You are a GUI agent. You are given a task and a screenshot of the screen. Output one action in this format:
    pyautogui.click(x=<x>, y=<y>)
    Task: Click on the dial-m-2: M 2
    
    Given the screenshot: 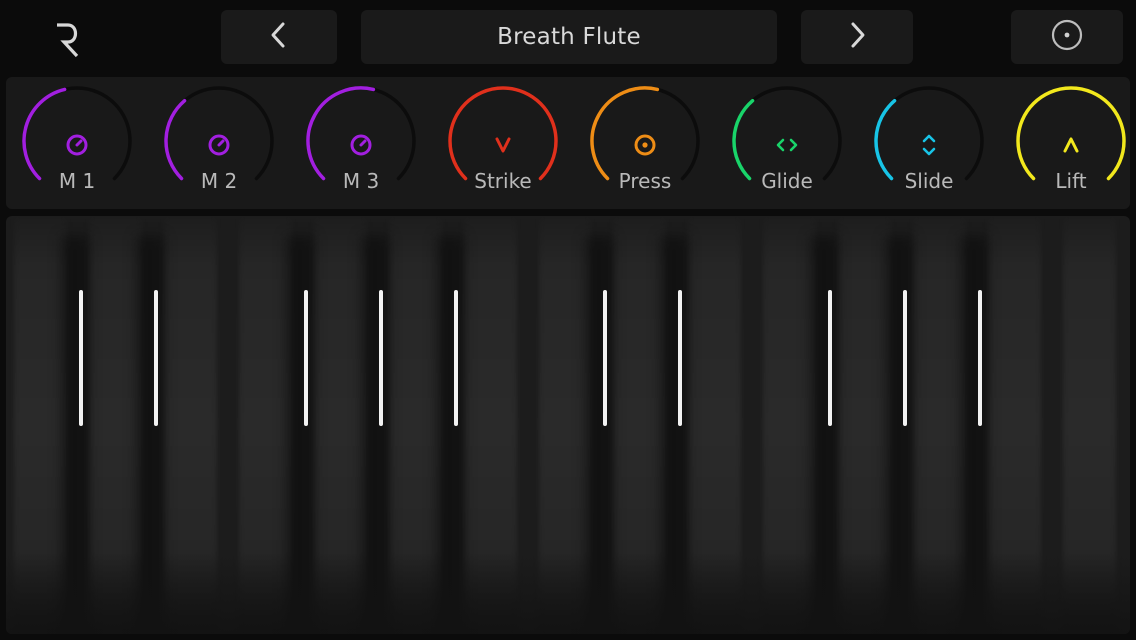 What is the action you would take?
    pyautogui.click(x=219, y=143)
    